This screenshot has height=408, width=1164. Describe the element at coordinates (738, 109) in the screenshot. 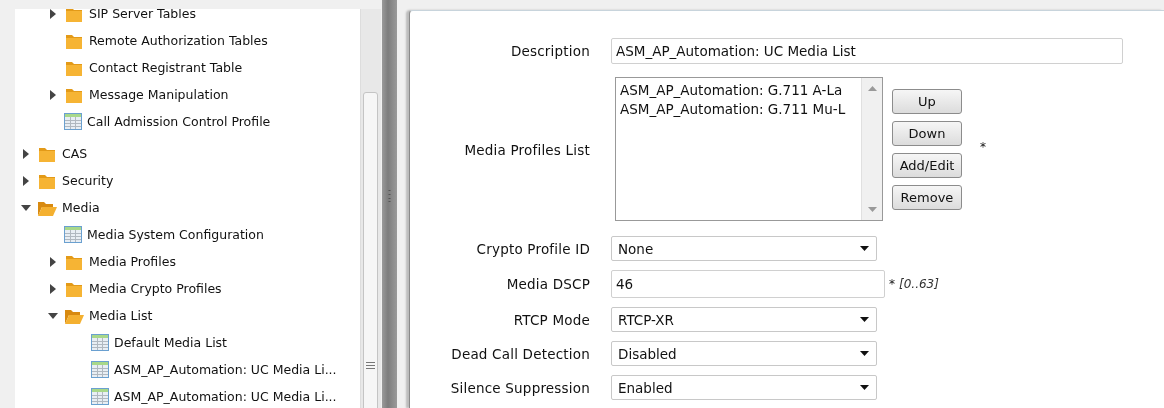

I see `list-item: ASM_AP_Automation: G.711 Mu-L` at that location.